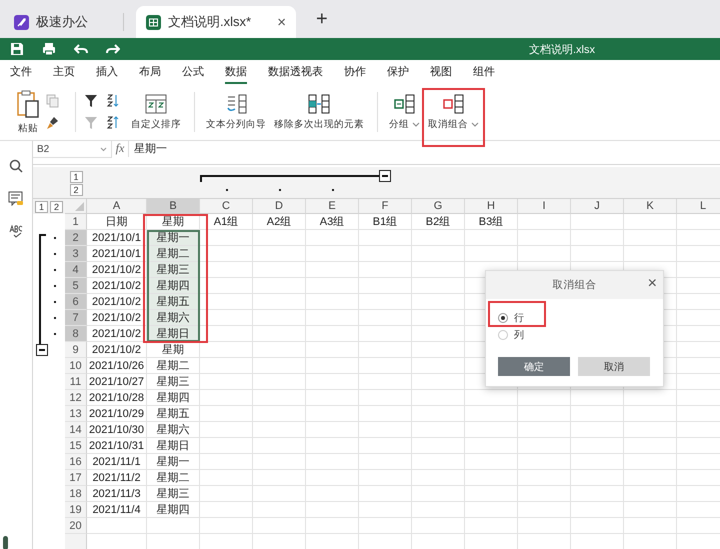 The image size is (720, 549). What do you see at coordinates (120, 149) in the screenshot?
I see `fx-button: fx` at bounding box center [120, 149].